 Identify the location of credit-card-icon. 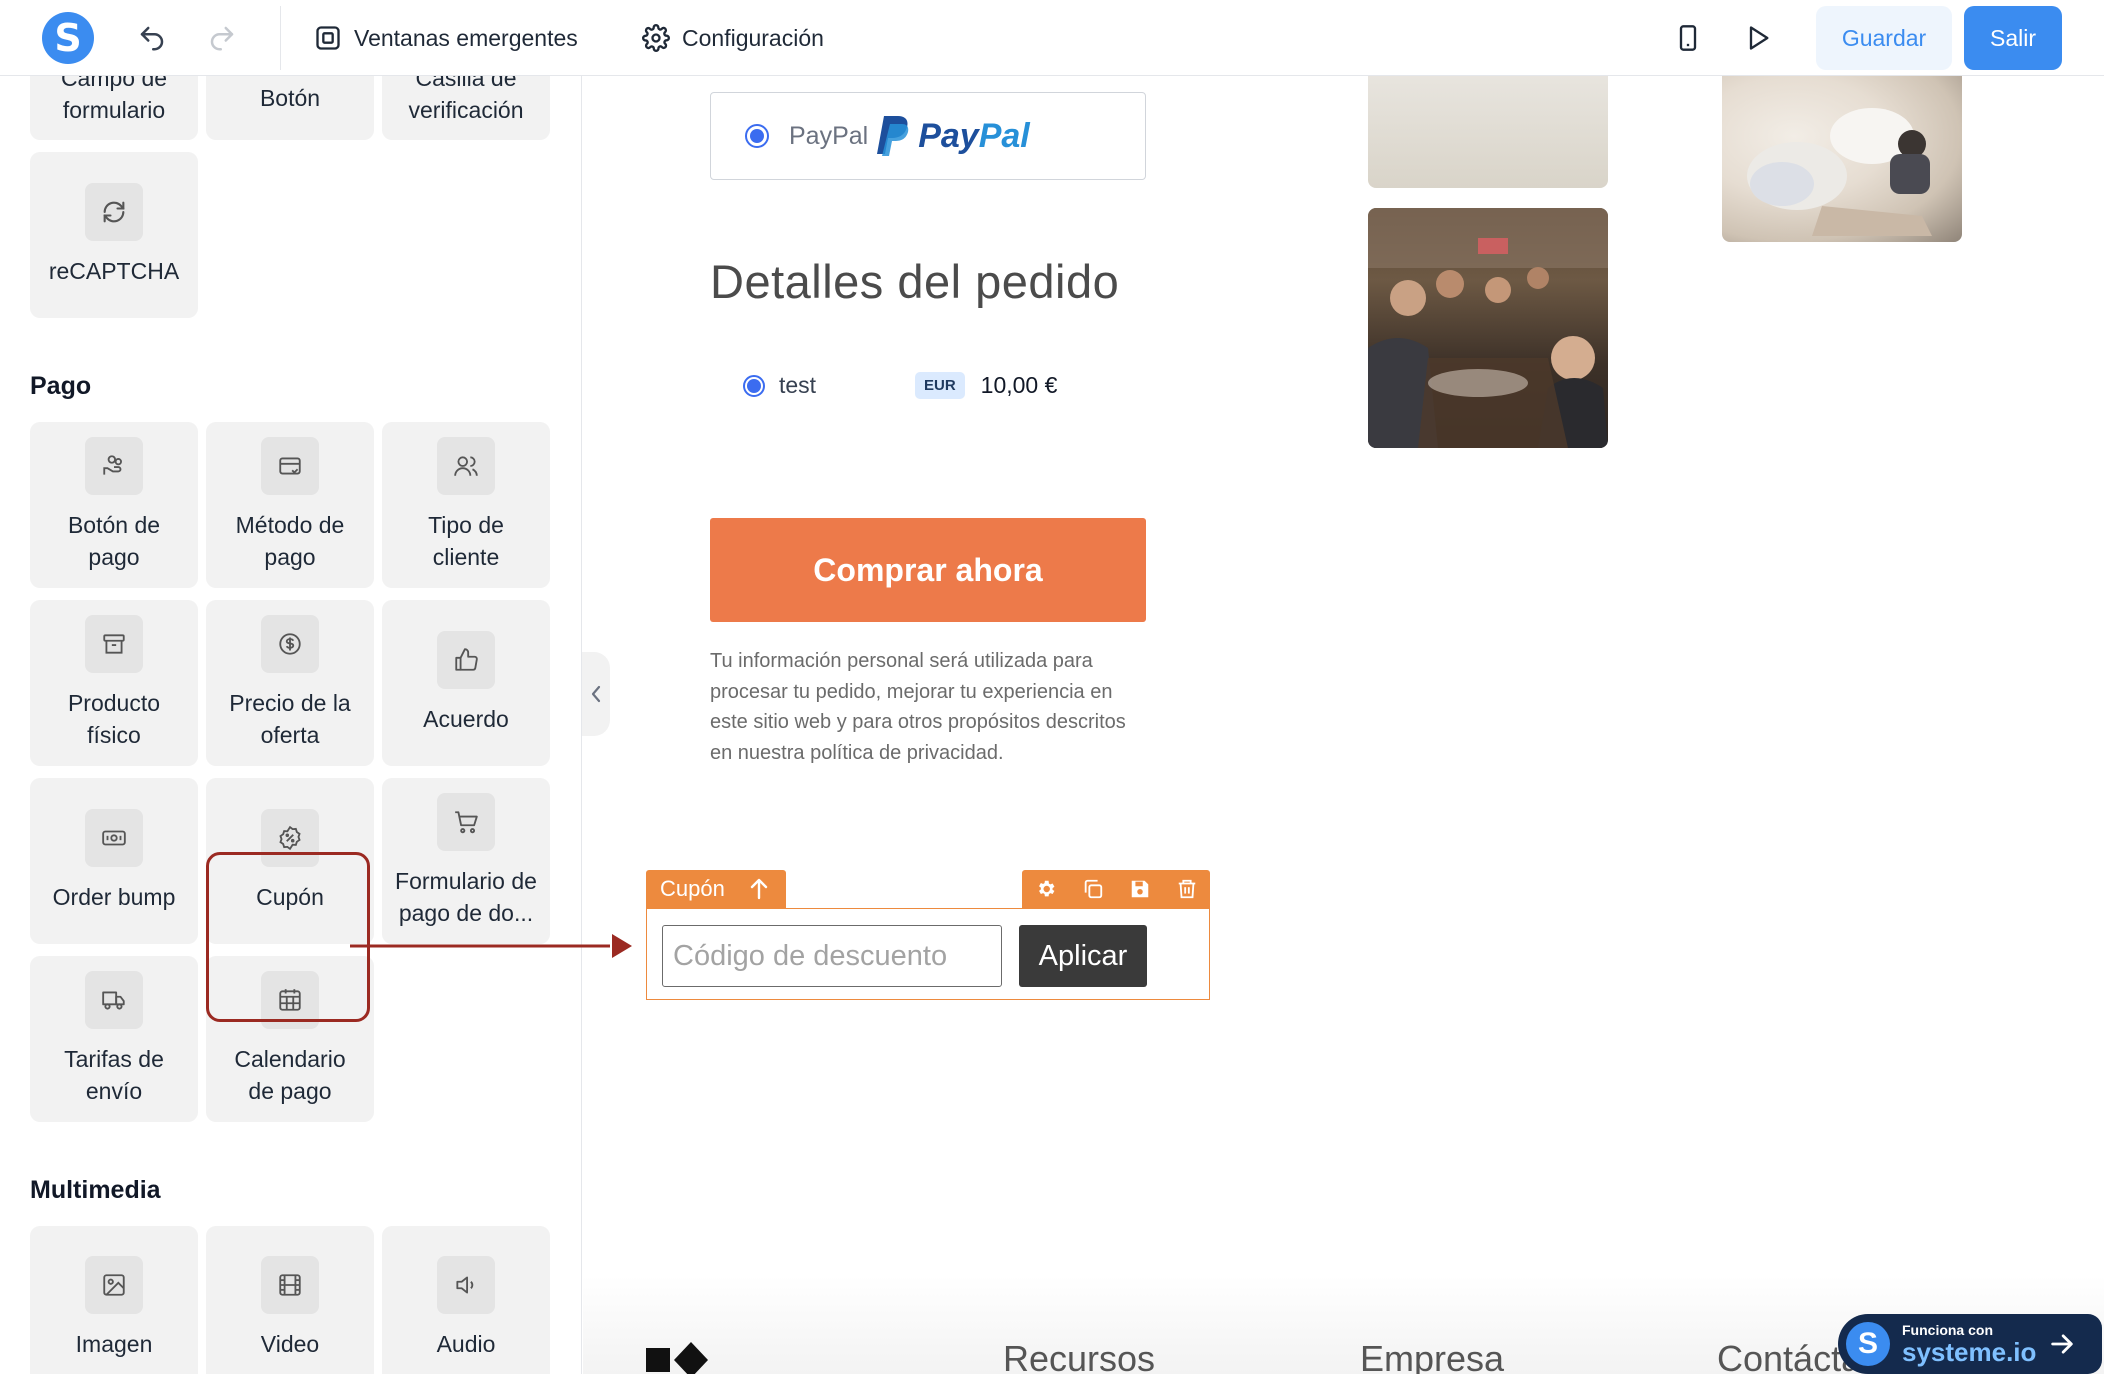
(290, 466).